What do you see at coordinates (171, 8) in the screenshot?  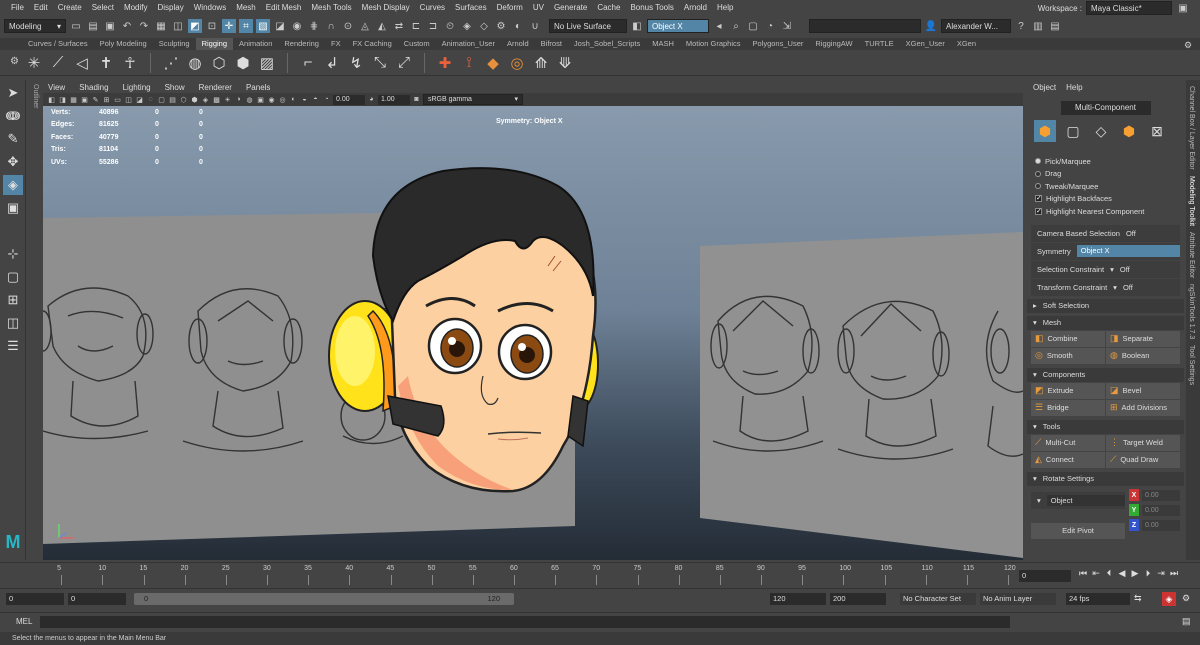 I see `menu-display: Display` at bounding box center [171, 8].